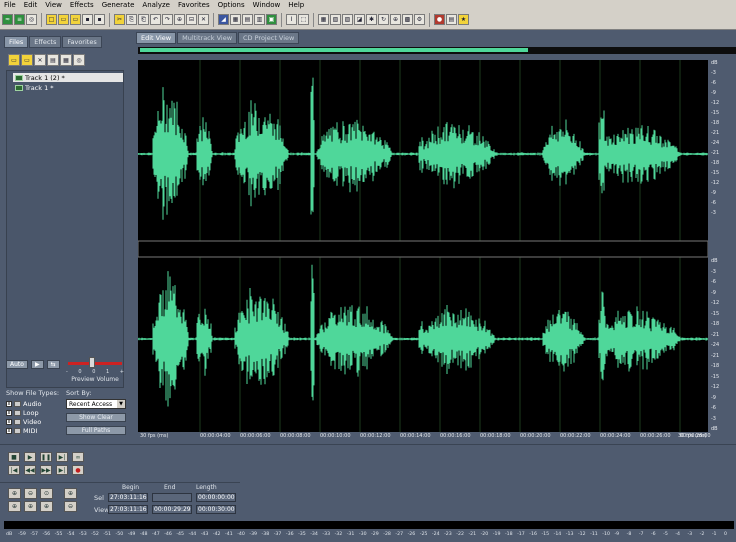  I want to click on zoom-out-vertical-button: ⊖, so click(70, 506).